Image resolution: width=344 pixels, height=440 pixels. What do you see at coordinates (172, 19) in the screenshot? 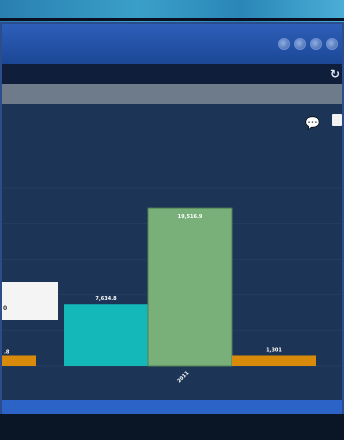
I see `top-divider` at bounding box center [172, 19].